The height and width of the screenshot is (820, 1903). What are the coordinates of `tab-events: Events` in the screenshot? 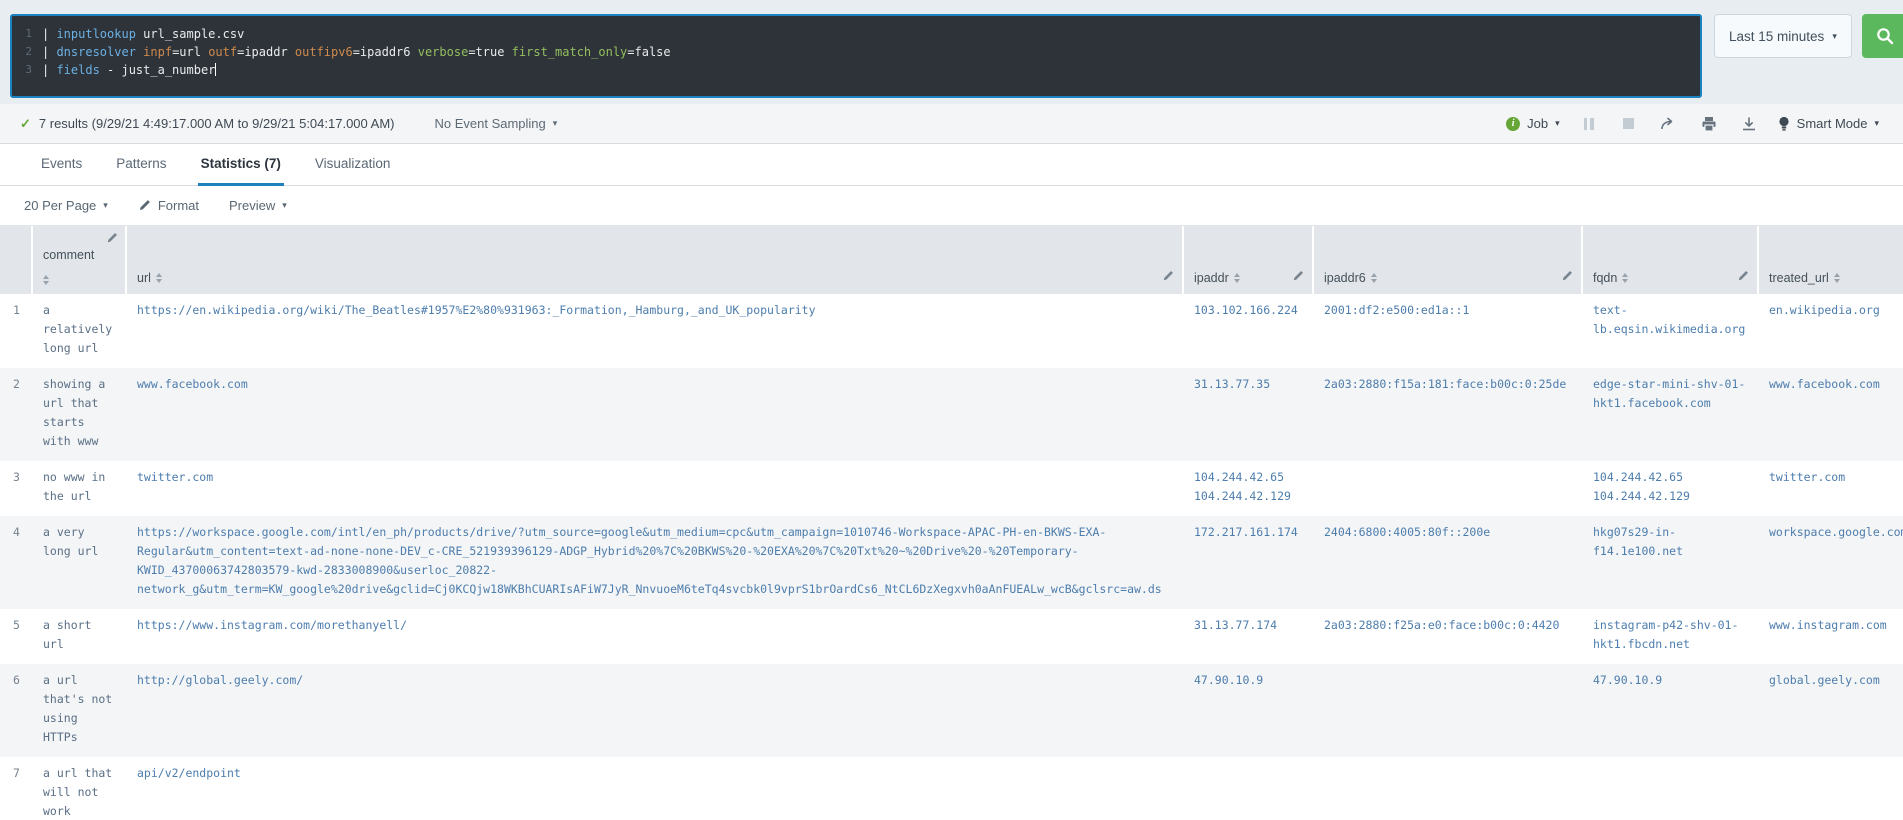 It's located at (61, 165).